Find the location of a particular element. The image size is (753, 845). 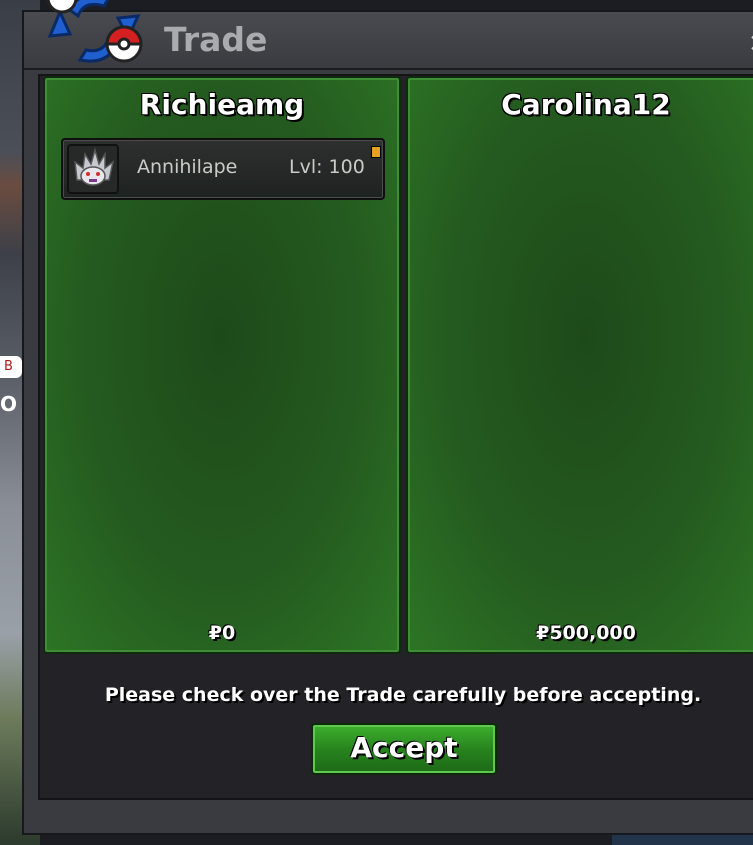

background-text: O is located at coordinates (9, 404).